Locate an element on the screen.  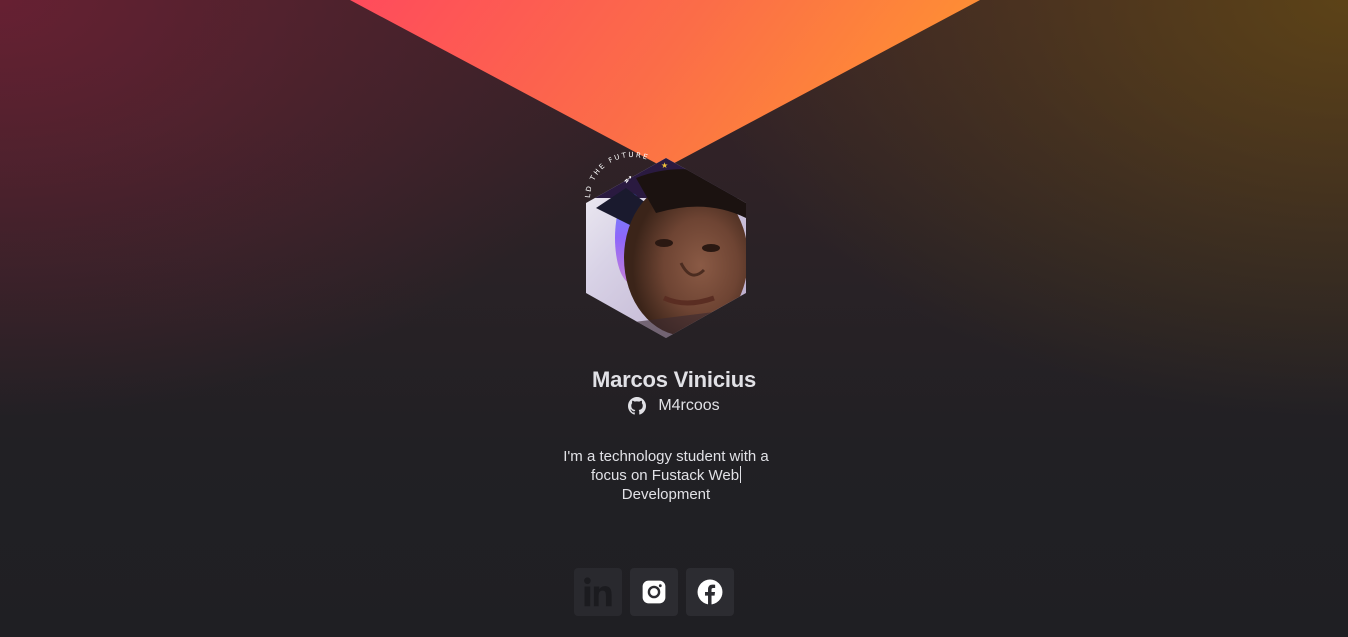
linkedin-button is located at coordinates (598, 592).